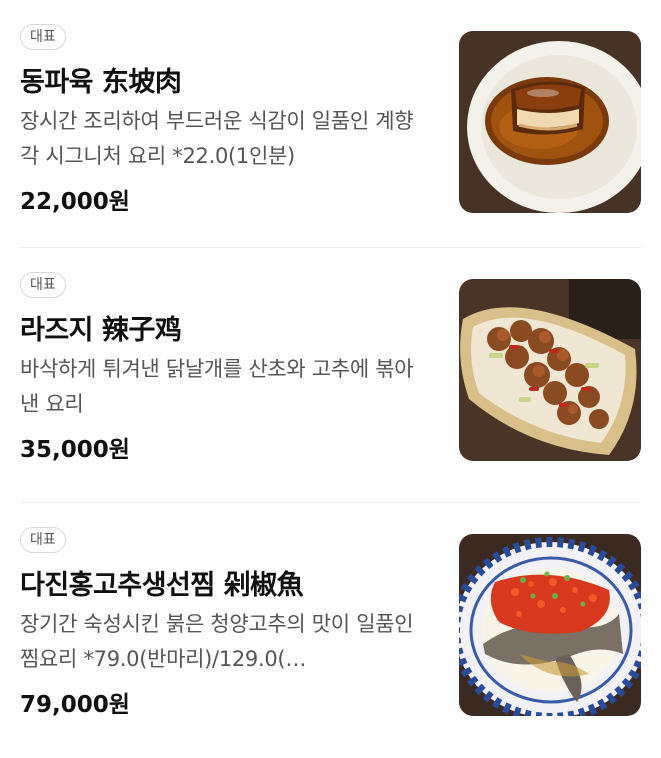  What do you see at coordinates (75, 705) in the screenshot?
I see `menu-item-price: 79,000원` at bounding box center [75, 705].